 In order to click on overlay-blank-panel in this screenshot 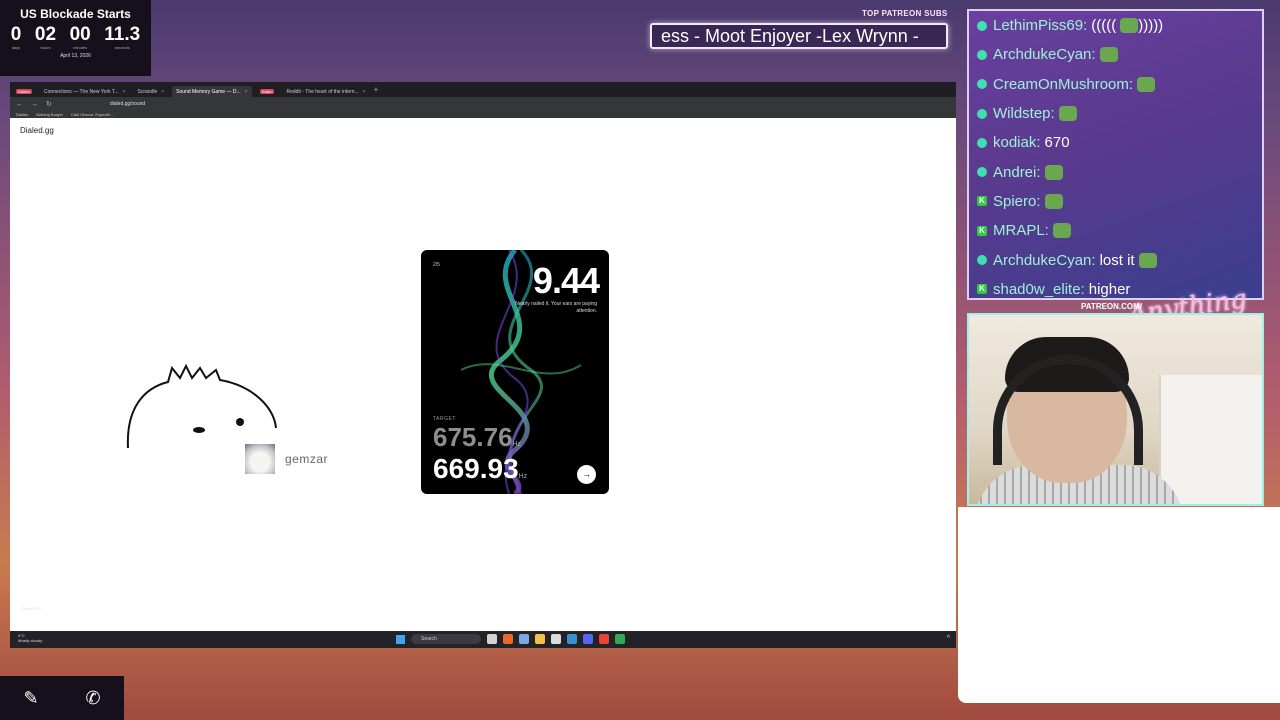, I will do `click(1119, 605)`.